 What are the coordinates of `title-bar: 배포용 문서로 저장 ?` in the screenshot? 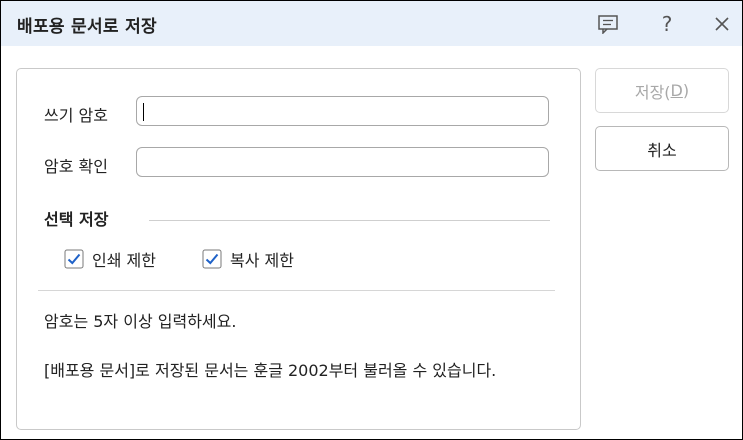 It's located at (371, 23).